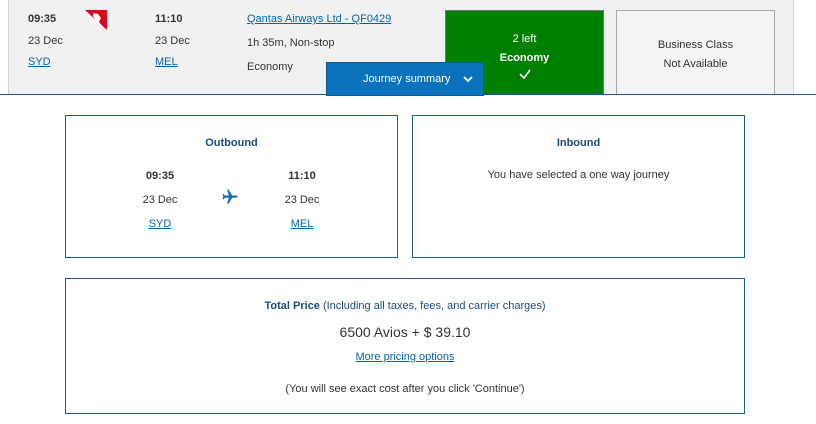  I want to click on departure-airport-link: SYD, so click(39, 62).